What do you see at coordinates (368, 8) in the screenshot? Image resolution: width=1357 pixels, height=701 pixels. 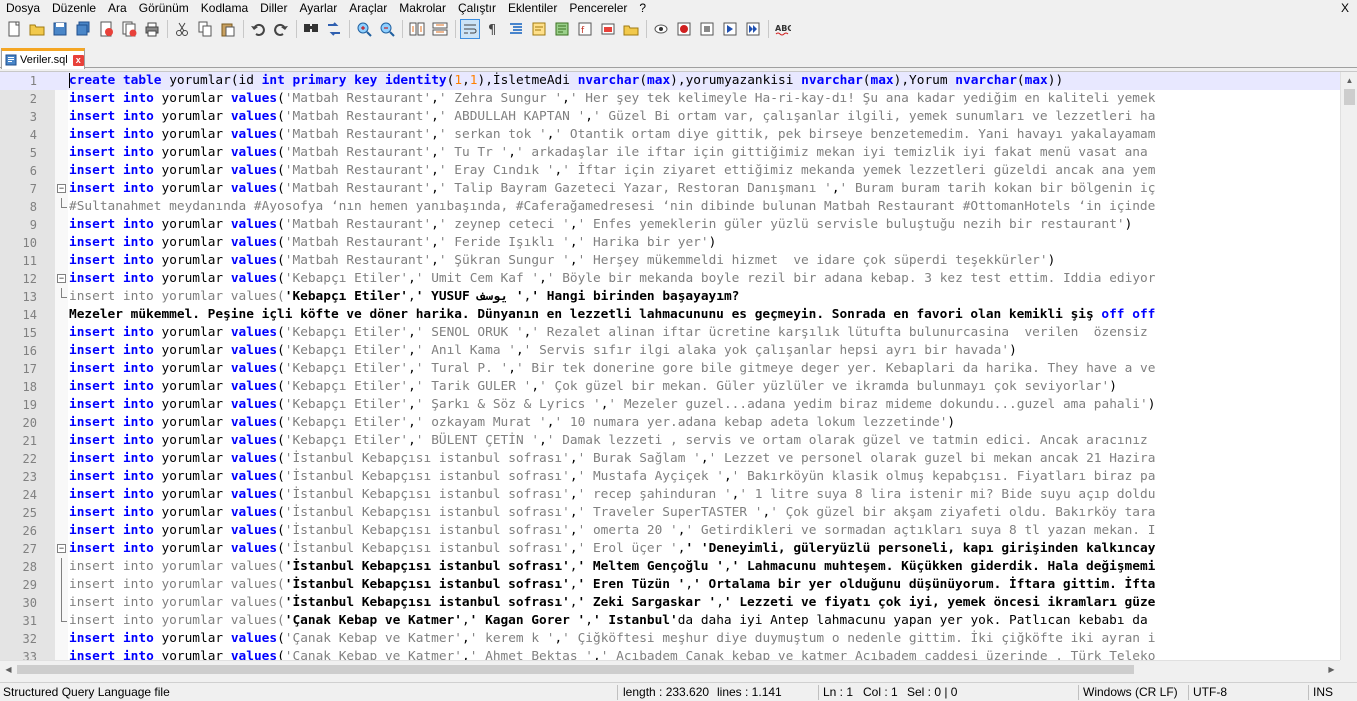 I see `menu-item-7: Araçlar` at bounding box center [368, 8].